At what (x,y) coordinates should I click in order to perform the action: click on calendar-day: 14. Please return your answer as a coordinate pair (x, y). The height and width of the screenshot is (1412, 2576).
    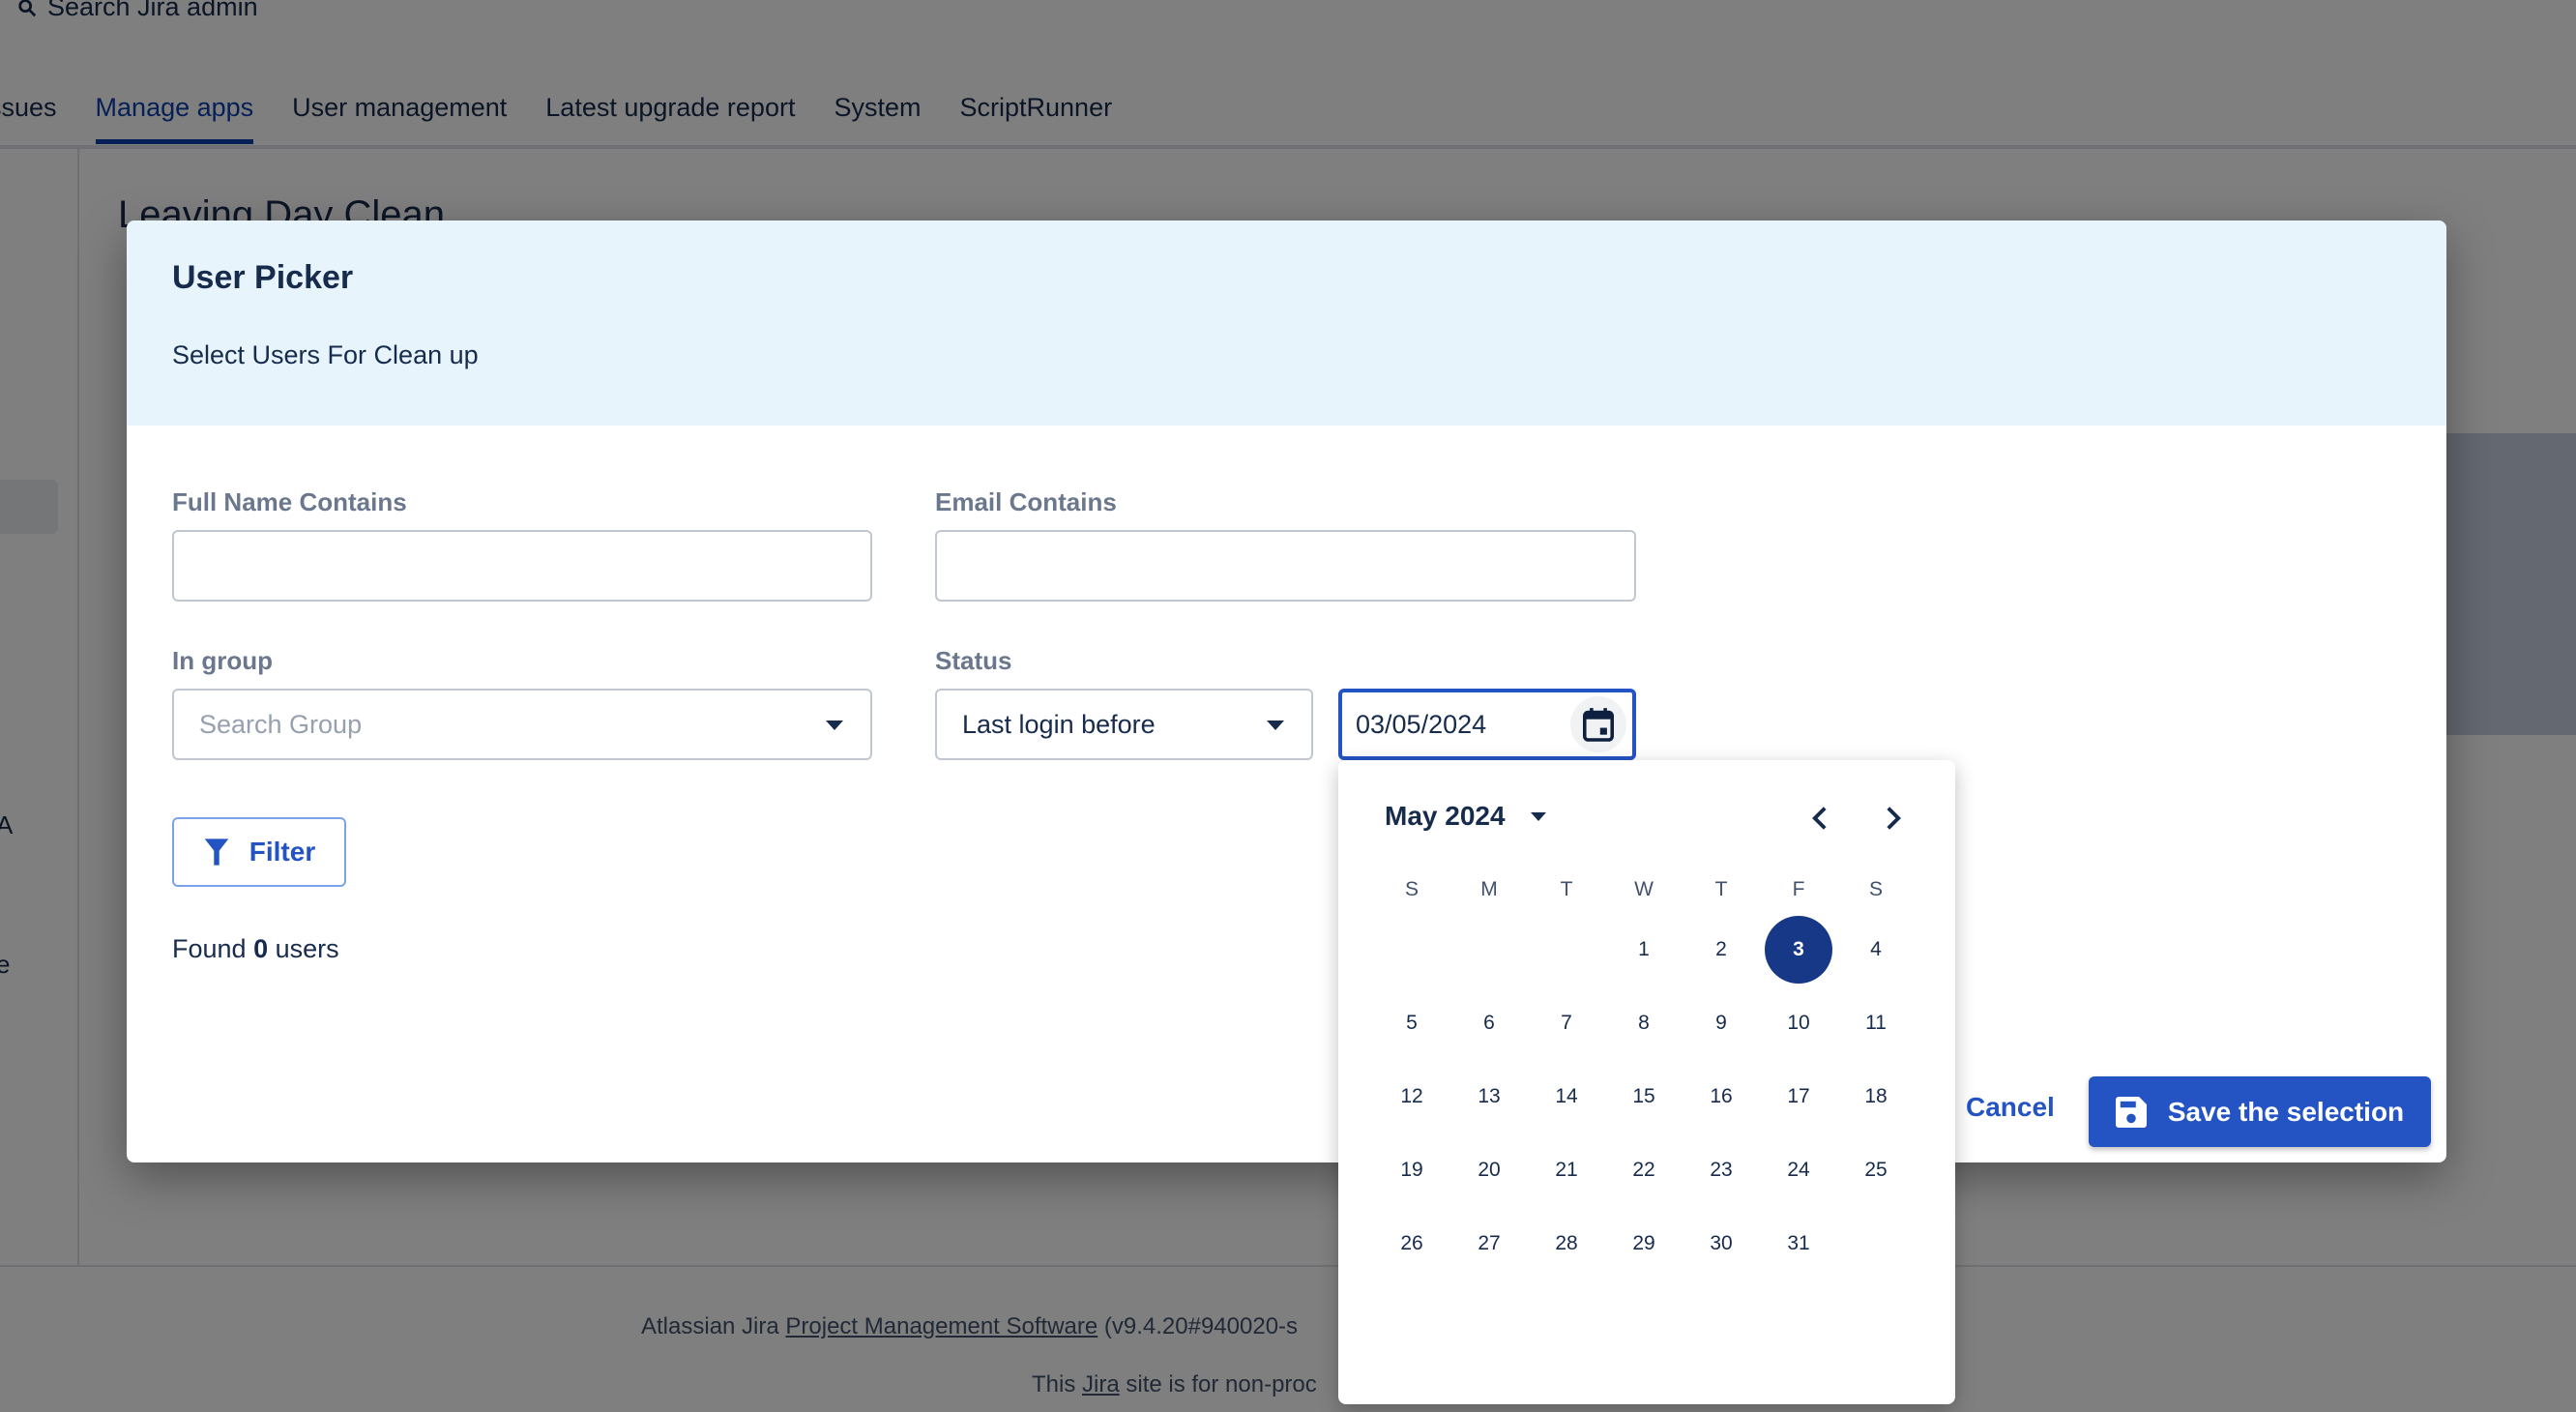
    Looking at the image, I should click on (1566, 1096).